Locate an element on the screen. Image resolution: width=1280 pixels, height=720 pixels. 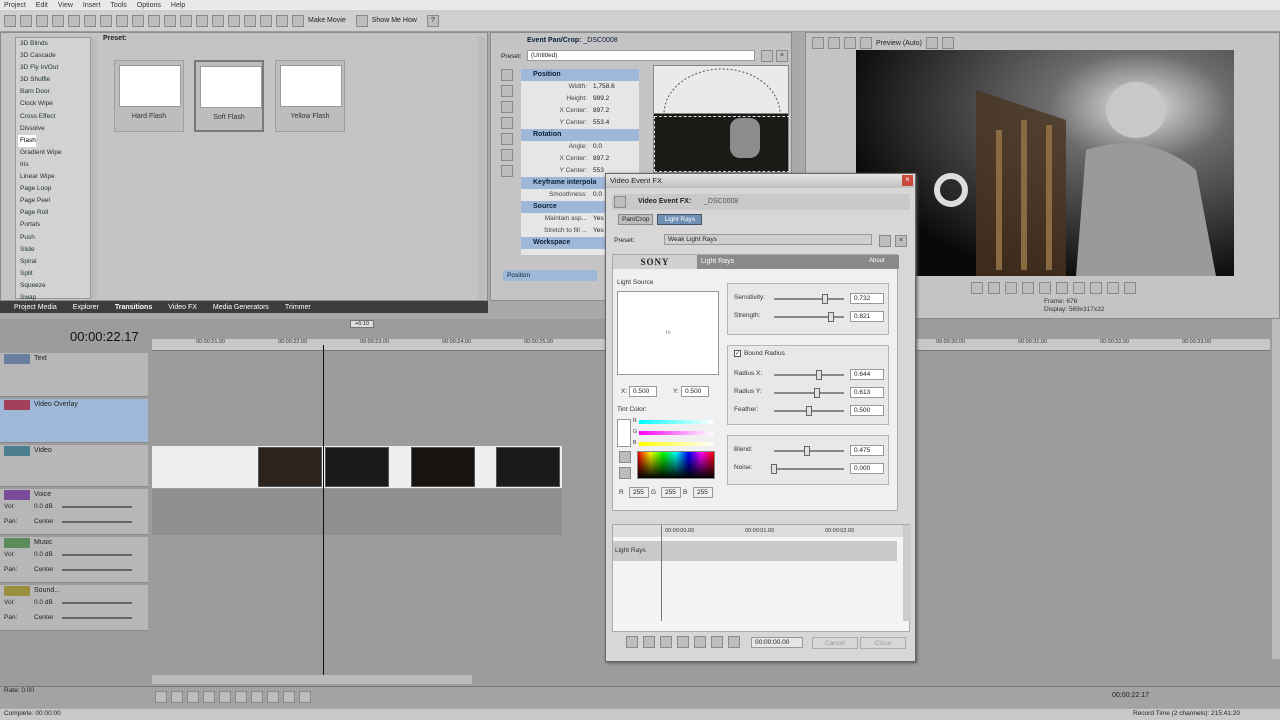
fast-forward-icon is located at coordinates (1130, 288).